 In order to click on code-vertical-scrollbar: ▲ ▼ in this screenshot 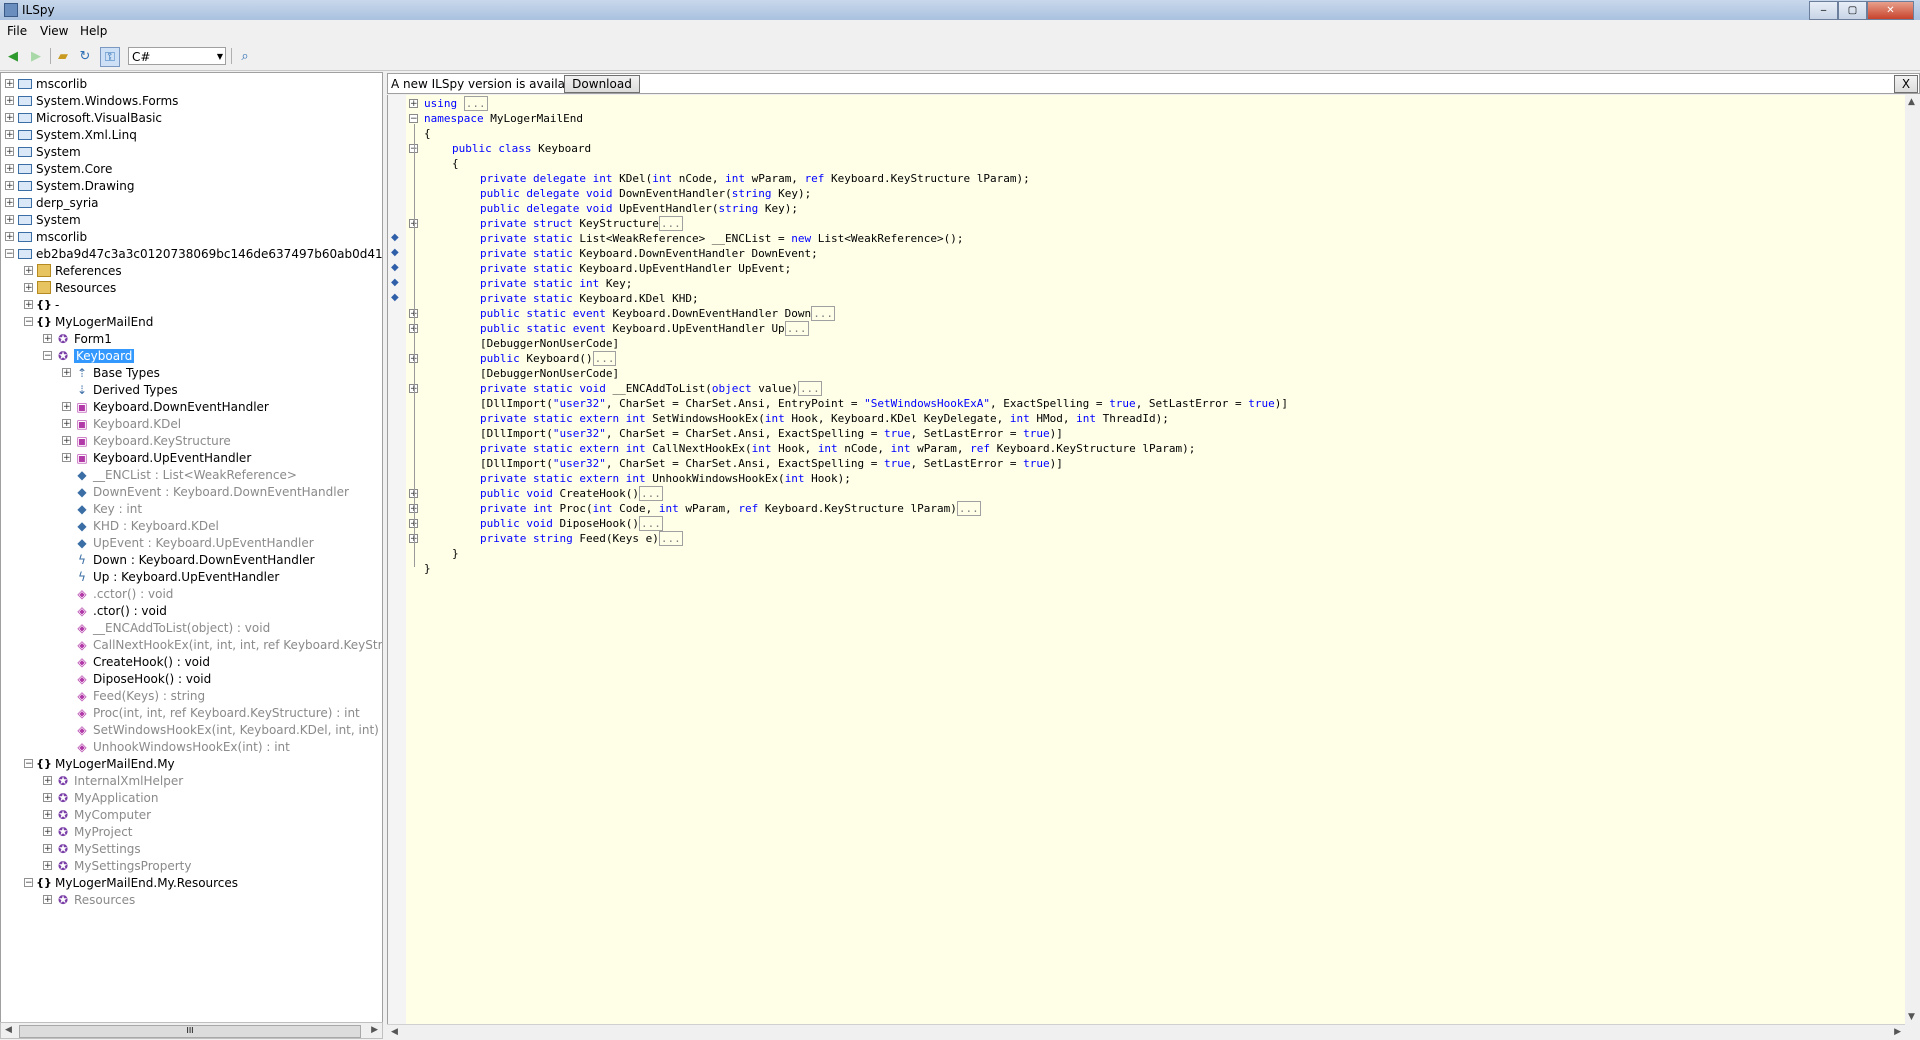, I will do `click(1912, 559)`.